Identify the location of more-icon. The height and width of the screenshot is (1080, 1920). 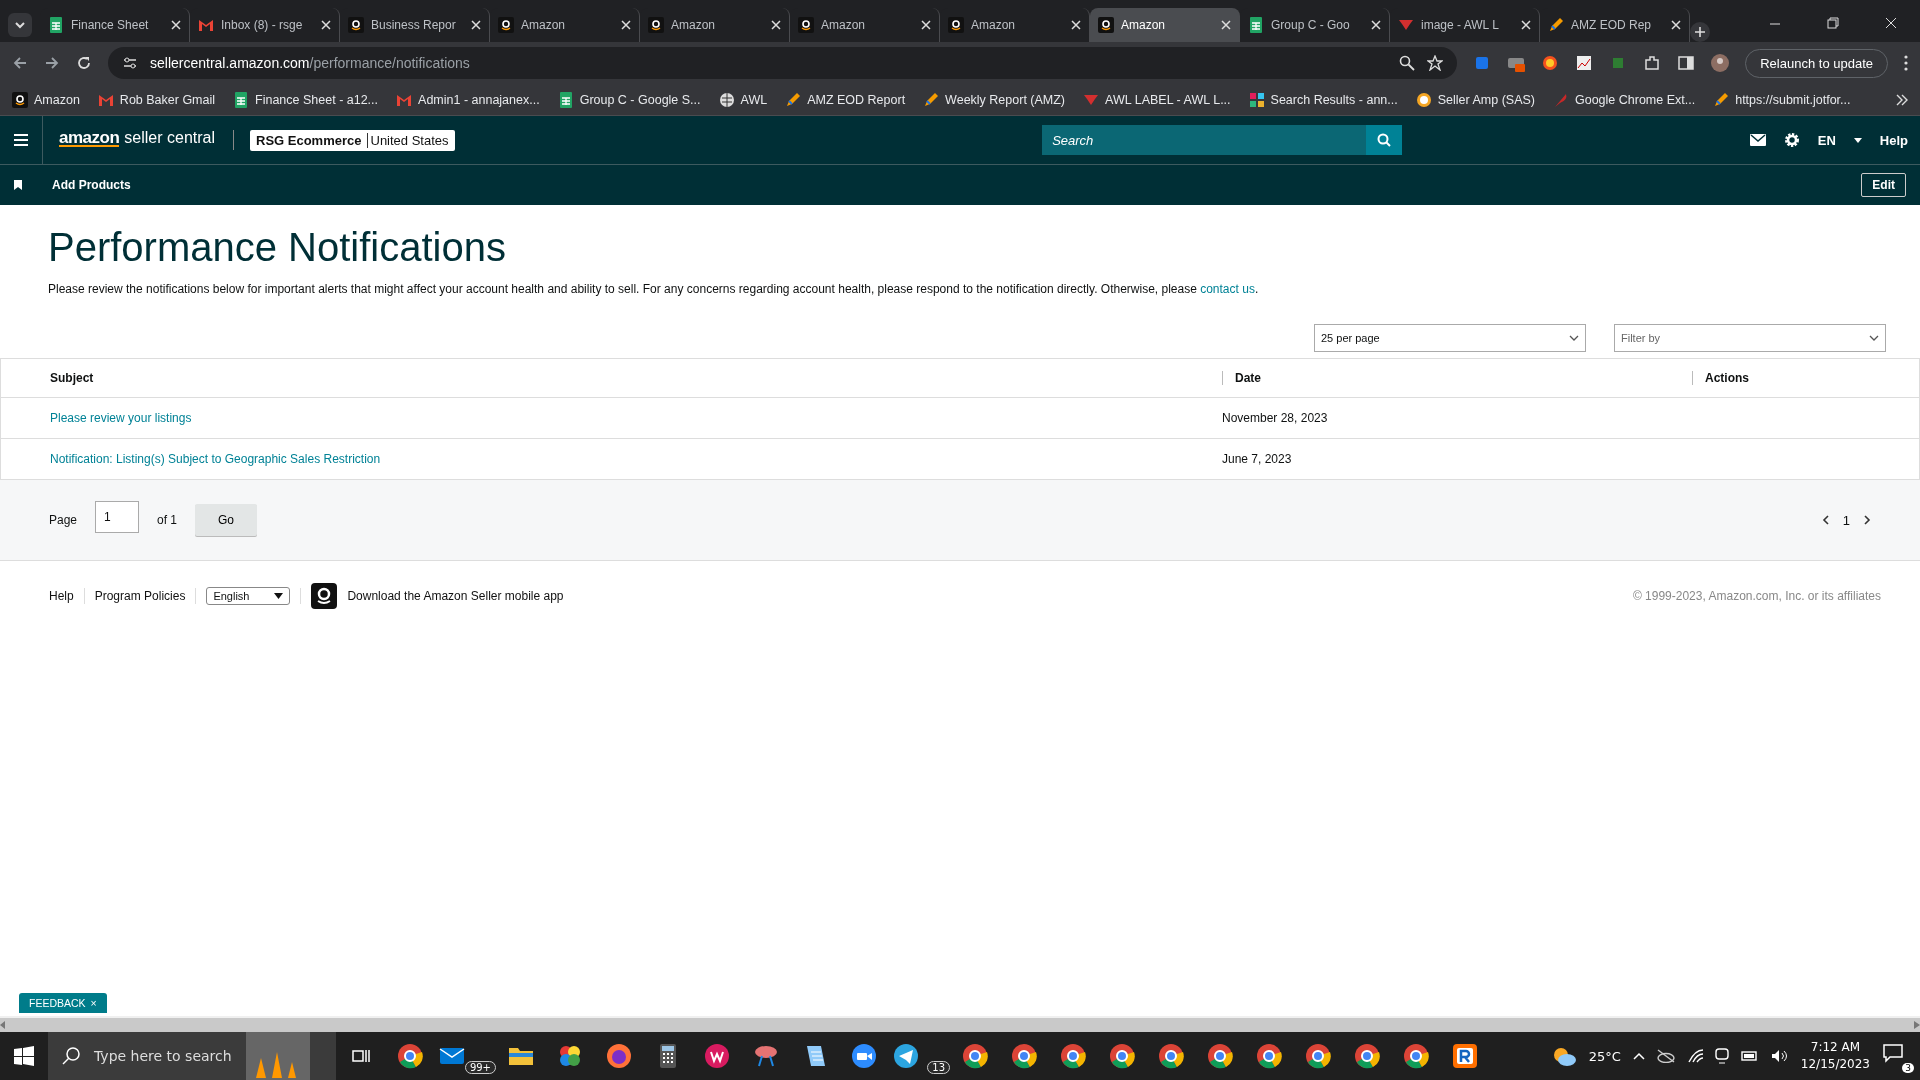
(1906, 63).